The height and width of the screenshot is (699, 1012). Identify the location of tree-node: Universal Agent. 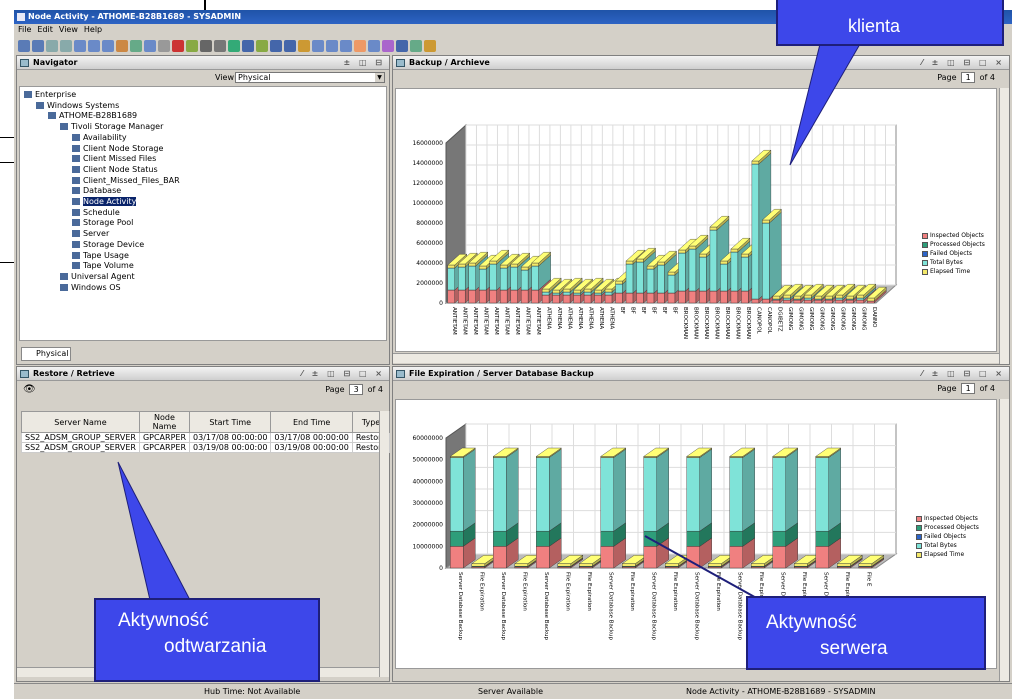
(97, 277).